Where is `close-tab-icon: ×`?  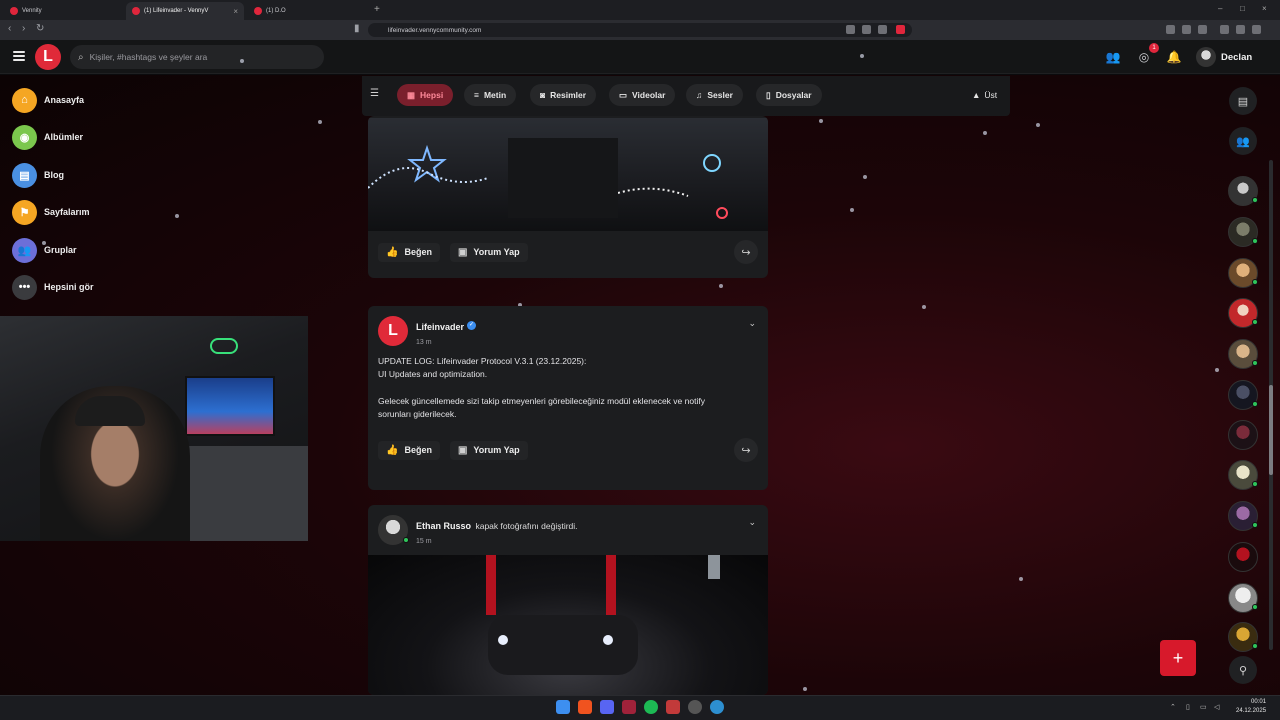
close-tab-icon: × is located at coordinates (235, 11).